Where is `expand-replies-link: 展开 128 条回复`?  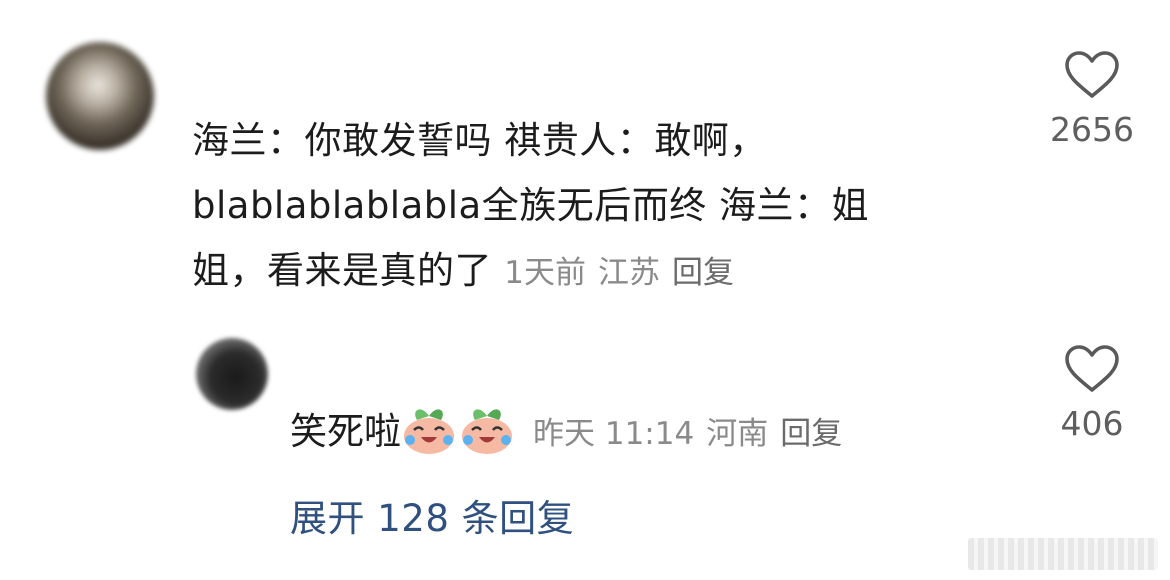 expand-replies-link: 展开 128 条回复 is located at coordinates (432, 515).